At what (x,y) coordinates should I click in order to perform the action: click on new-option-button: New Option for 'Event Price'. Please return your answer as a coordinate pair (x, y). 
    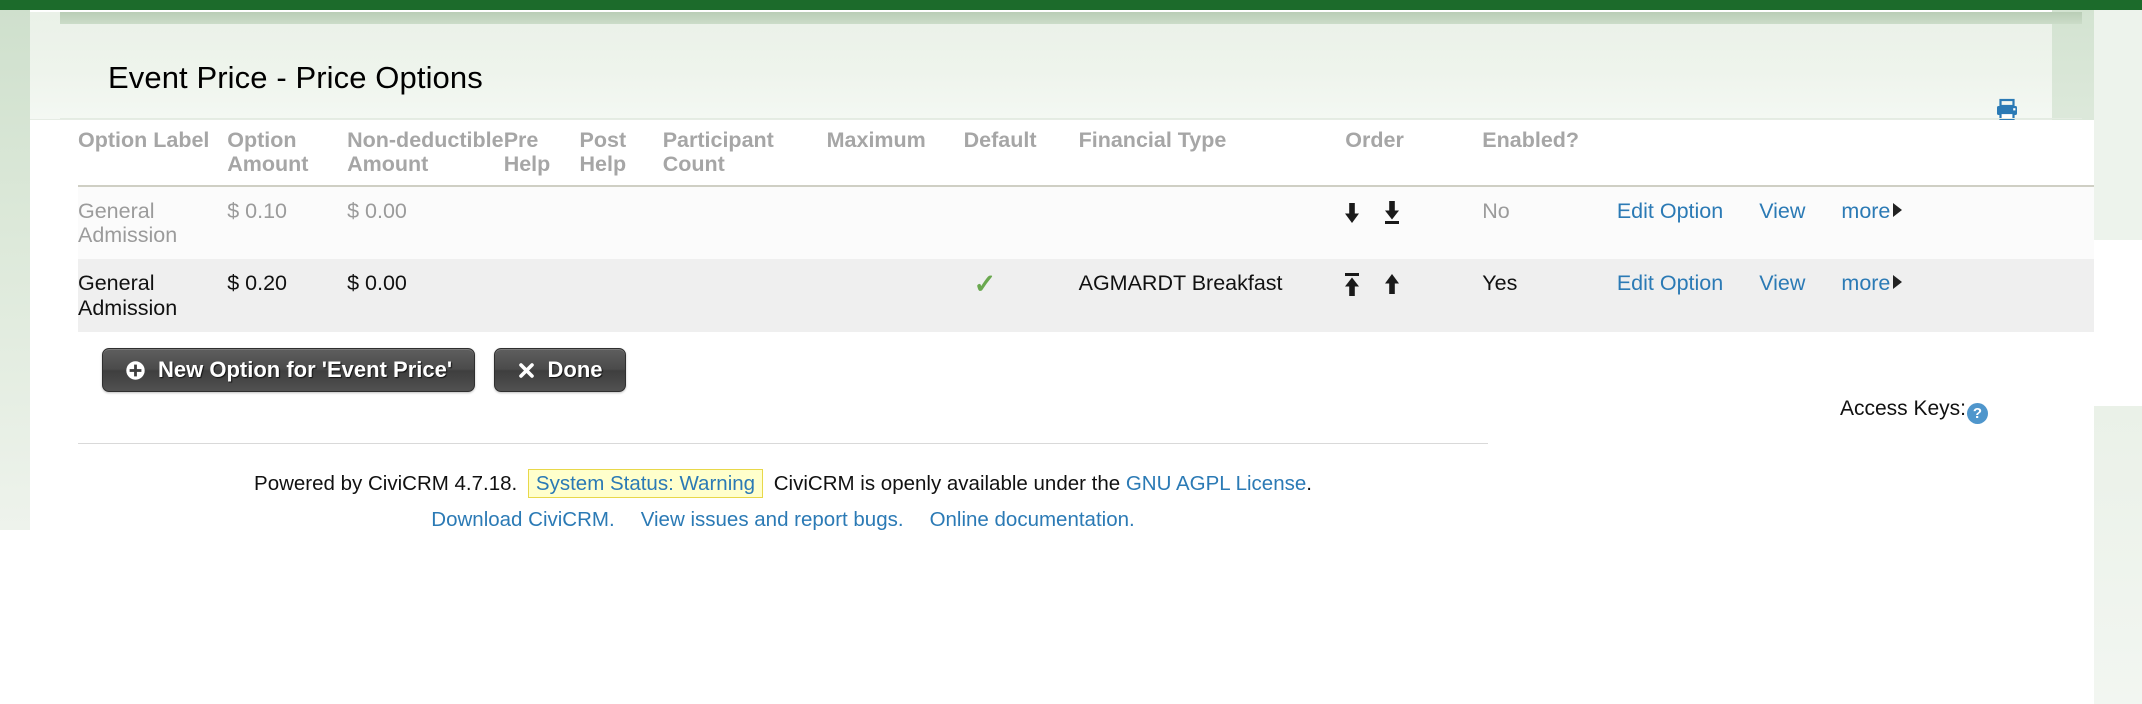
    Looking at the image, I should click on (289, 370).